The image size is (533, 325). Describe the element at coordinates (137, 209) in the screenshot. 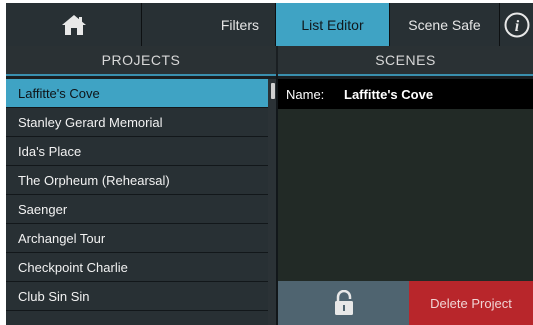

I see `list-item: Saenger` at that location.